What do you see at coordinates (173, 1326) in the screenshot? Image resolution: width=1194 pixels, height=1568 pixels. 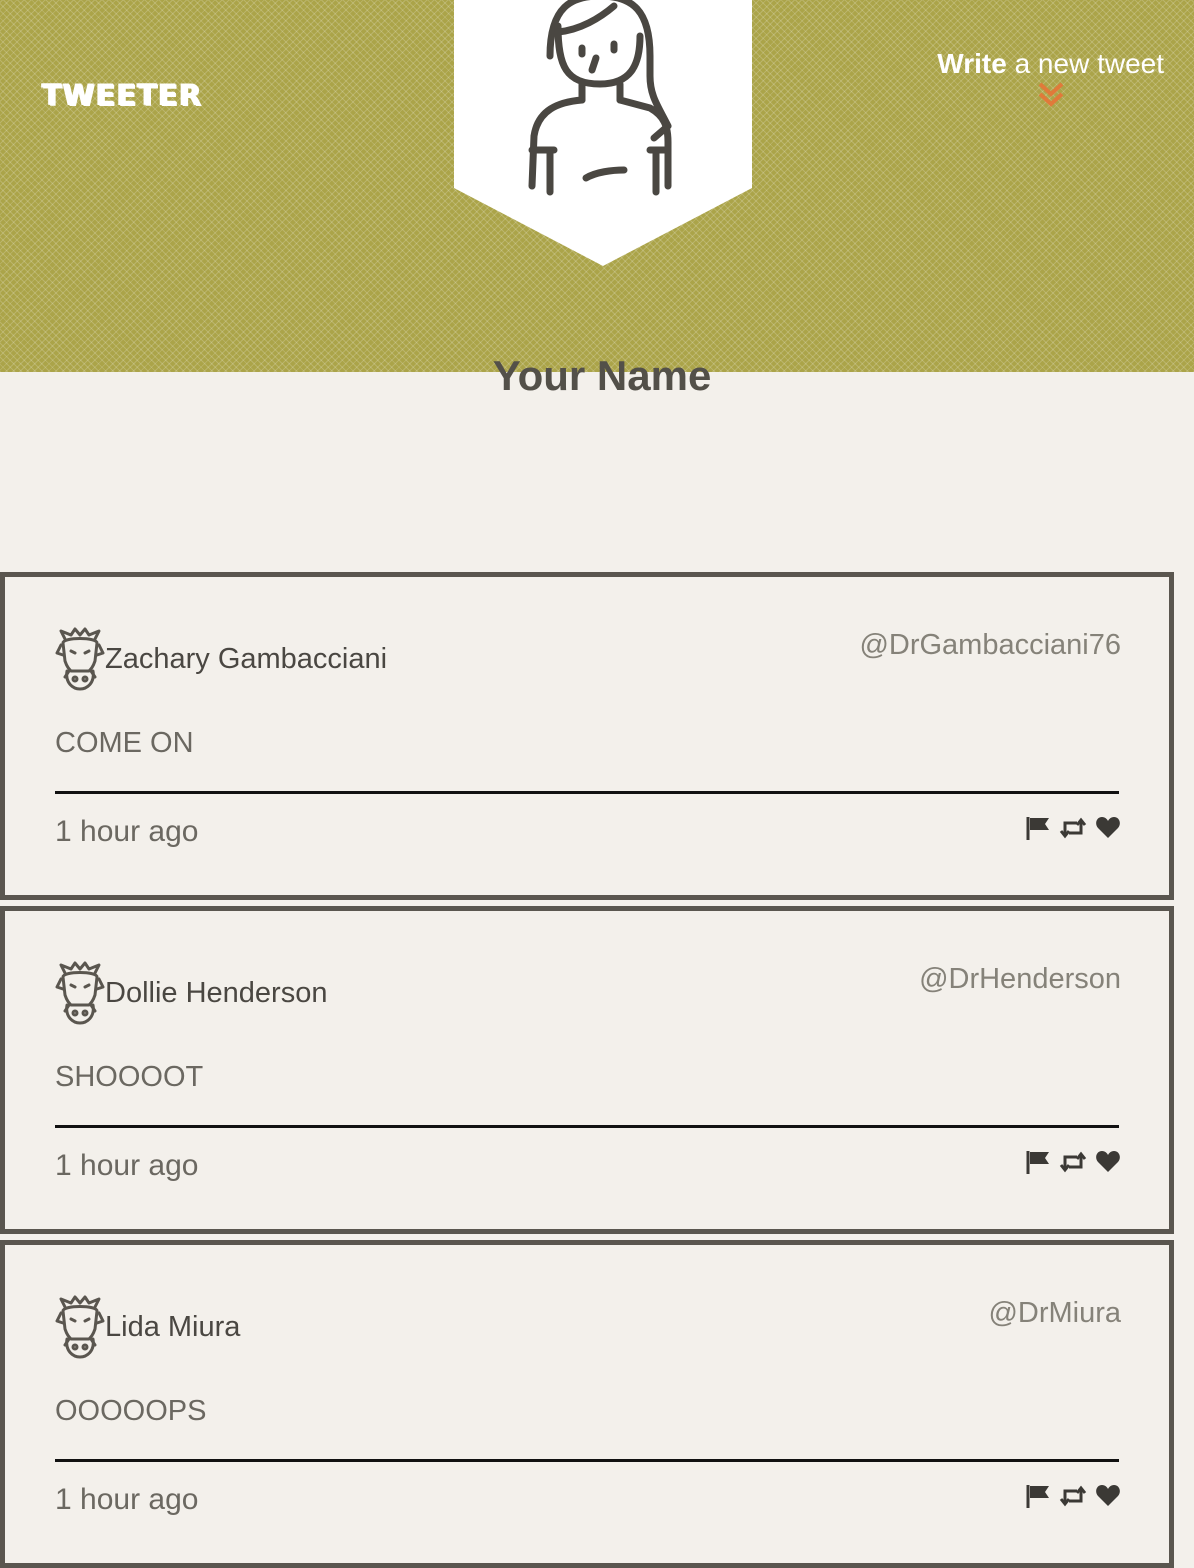 I see `tweet-author-name: Lida Miura` at bounding box center [173, 1326].